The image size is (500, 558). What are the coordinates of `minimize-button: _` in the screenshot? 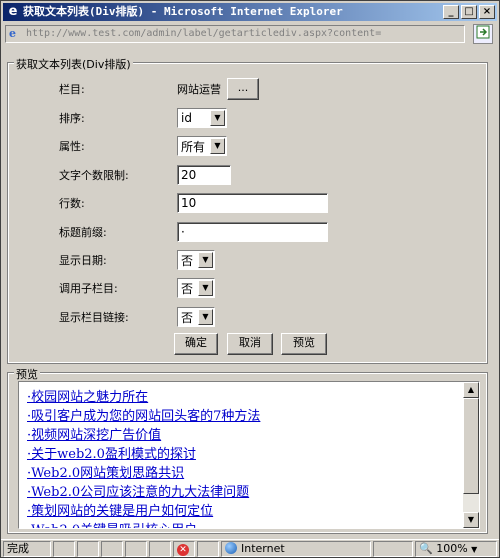 It's located at (451, 12).